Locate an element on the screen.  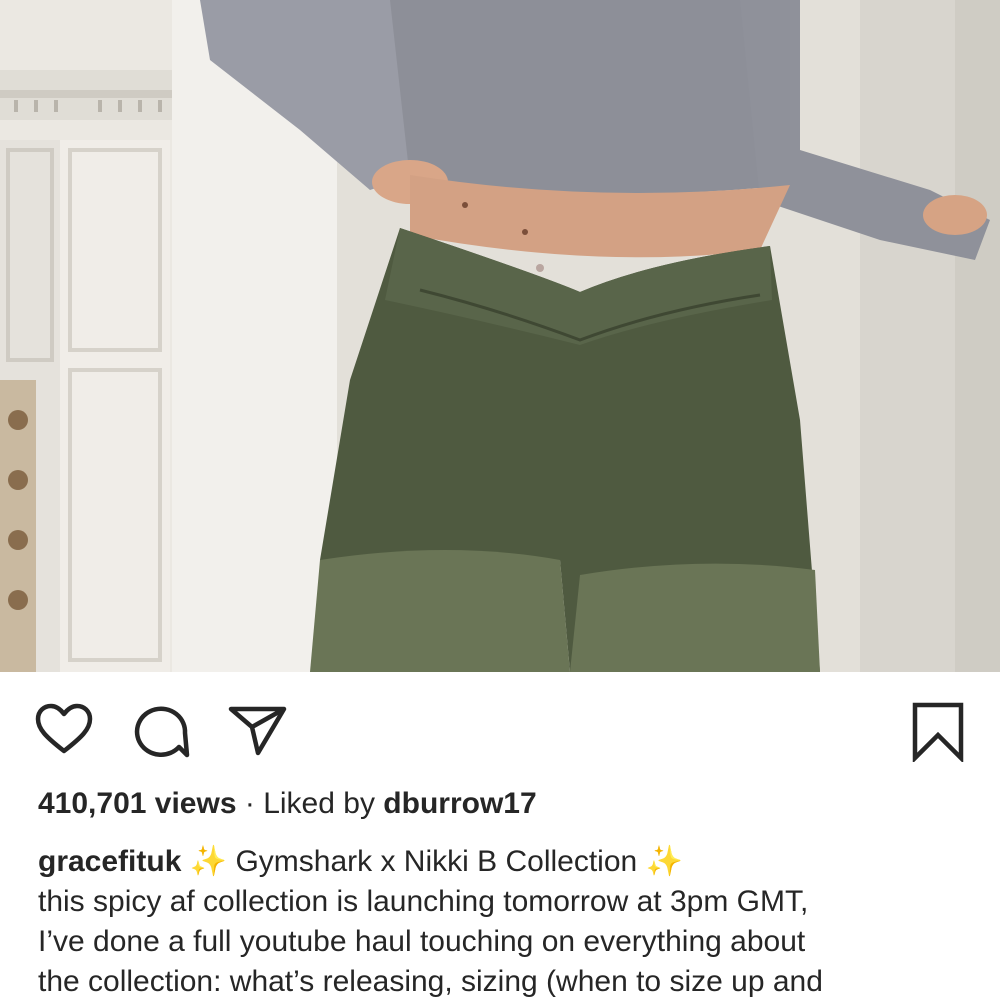
paper-plane-icon is located at coordinates (258, 730).